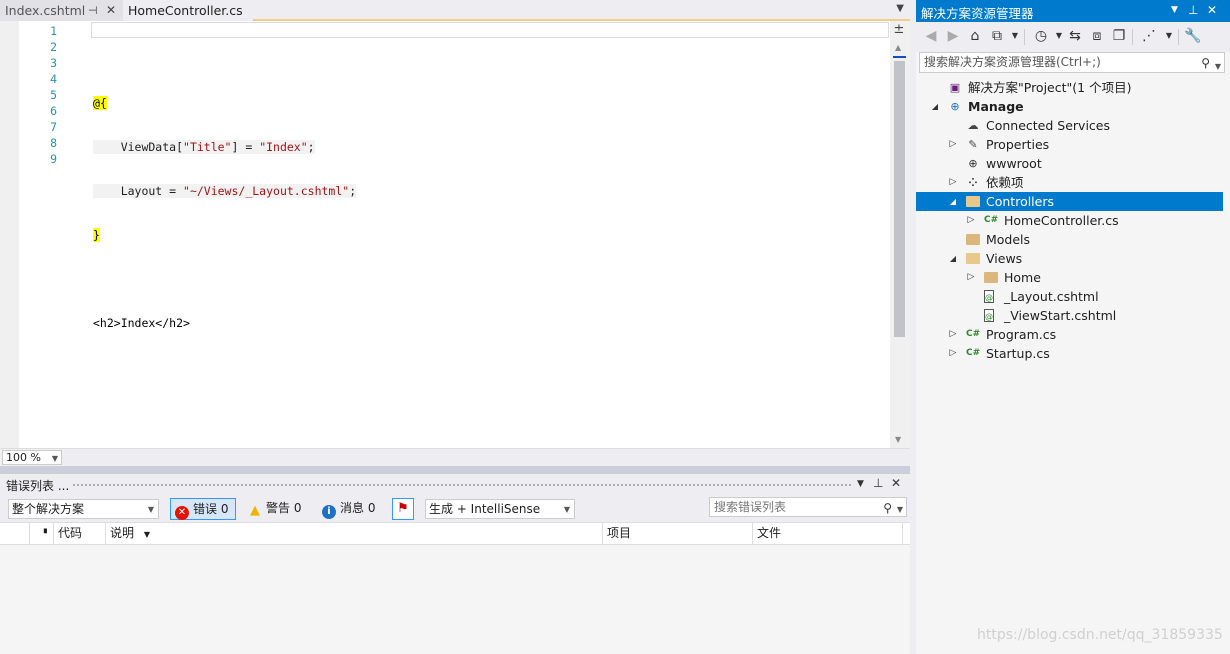 The width and height of the screenshot is (1230, 654). What do you see at coordinates (997, 36) in the screenshot?
I see `switch-views-icon: ⧉` at bounding box center [997, 36].